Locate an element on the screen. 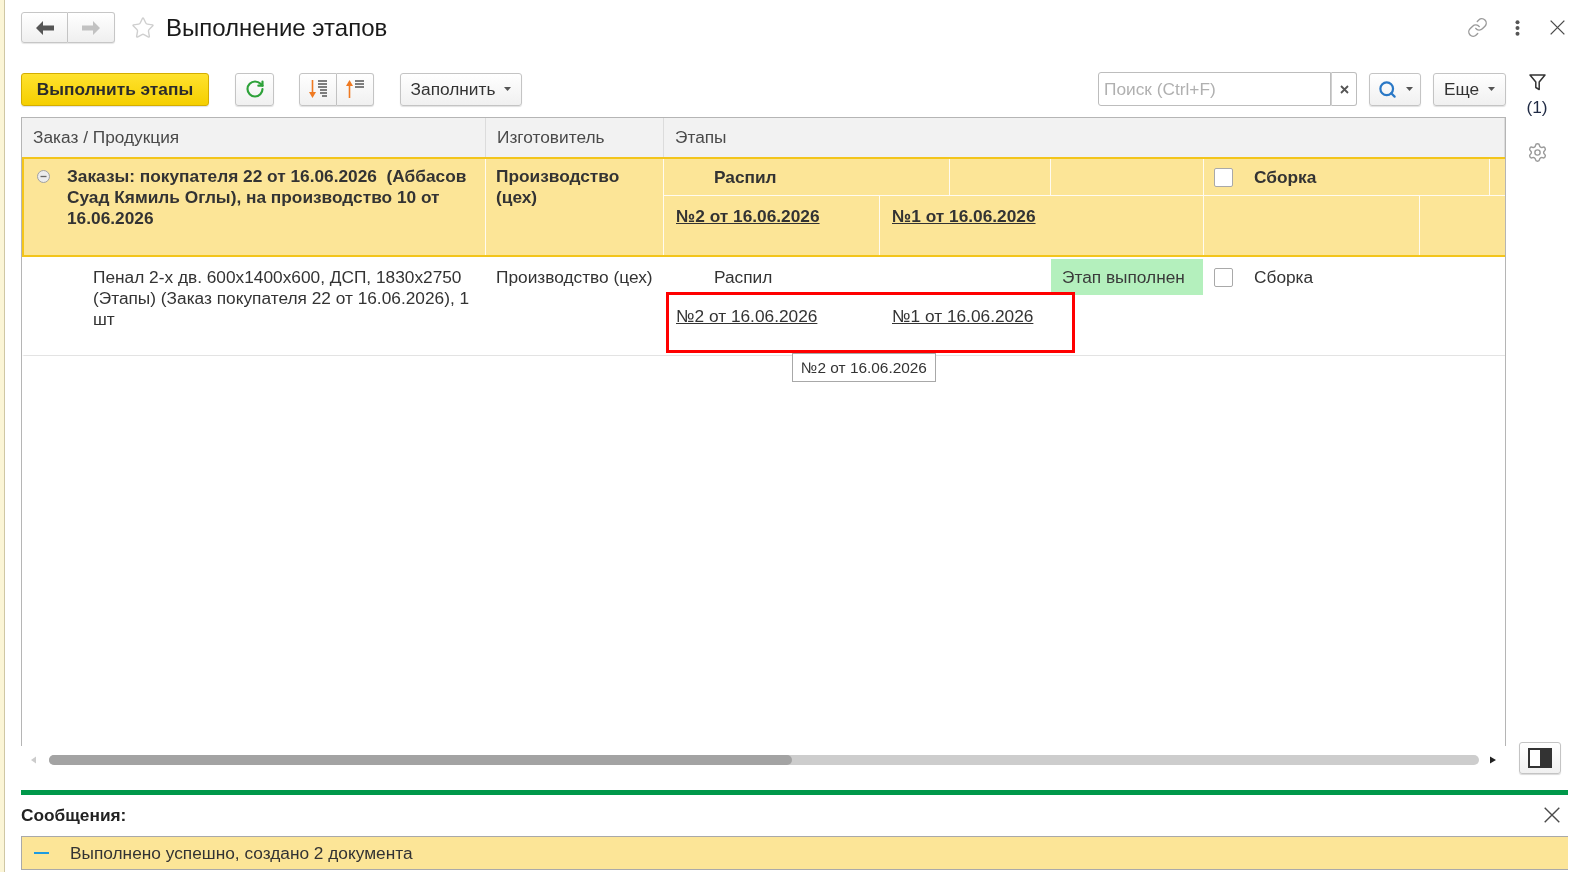 The width and height of the screenshot is (1572, 872). star-icon is located at coordinates (143, 27).